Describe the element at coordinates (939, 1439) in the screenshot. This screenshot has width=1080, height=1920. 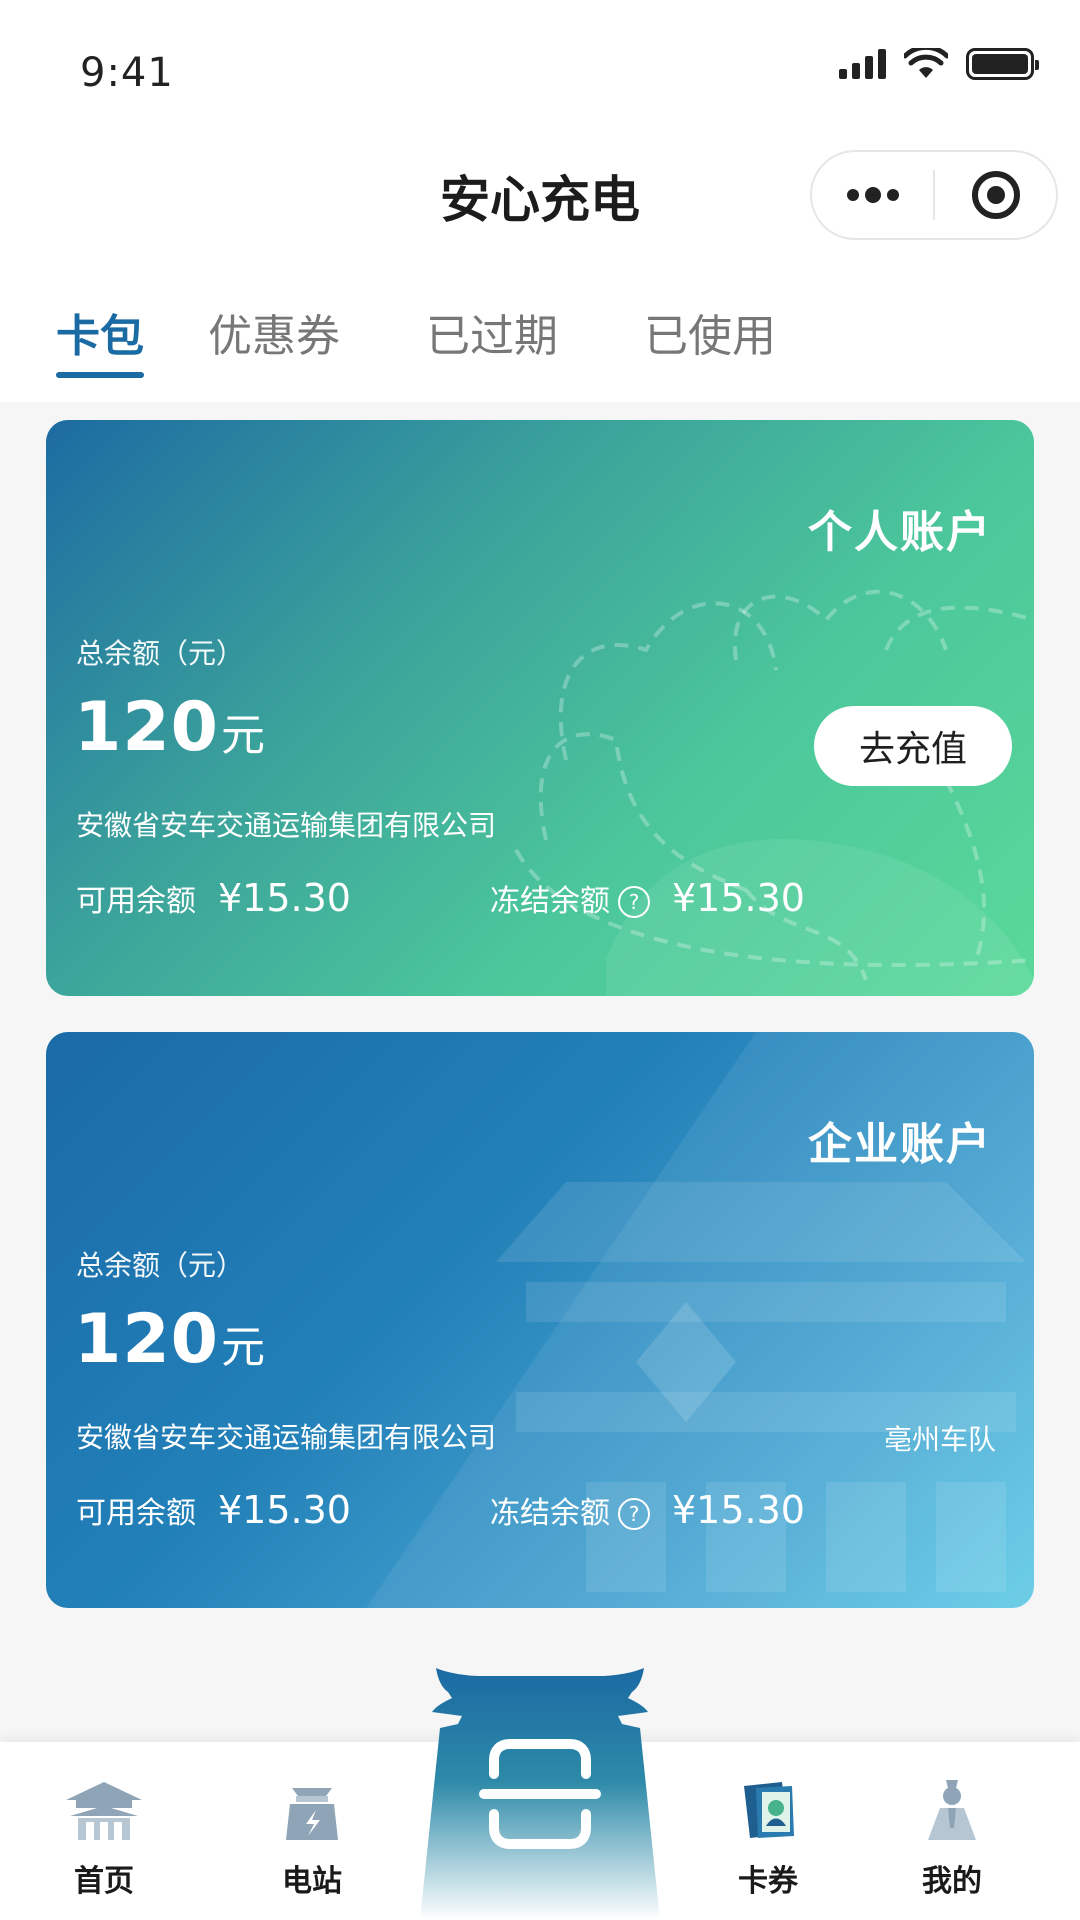
I see `fleet-name: 亳州车队` at that location.